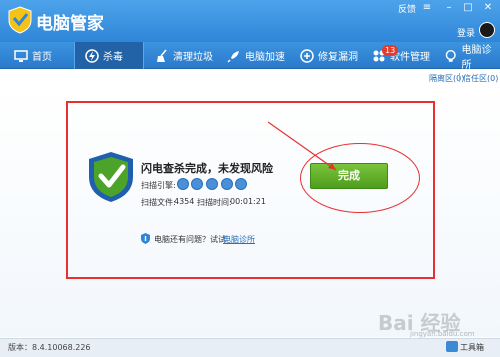  Describe the element at coordinates (248, 201) in the screenshot. I see `scan-time-value: 00:01:21` at that location.